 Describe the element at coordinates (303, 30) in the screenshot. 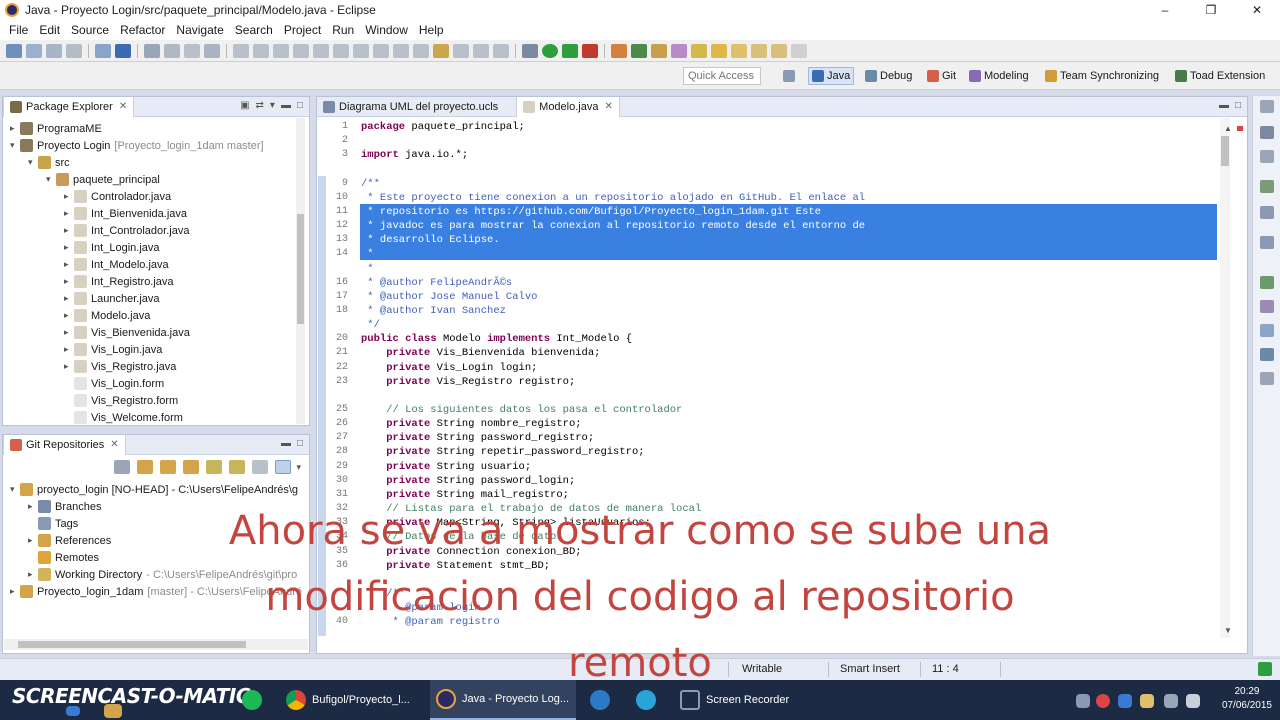

I see `menu-project: Project` at that location.